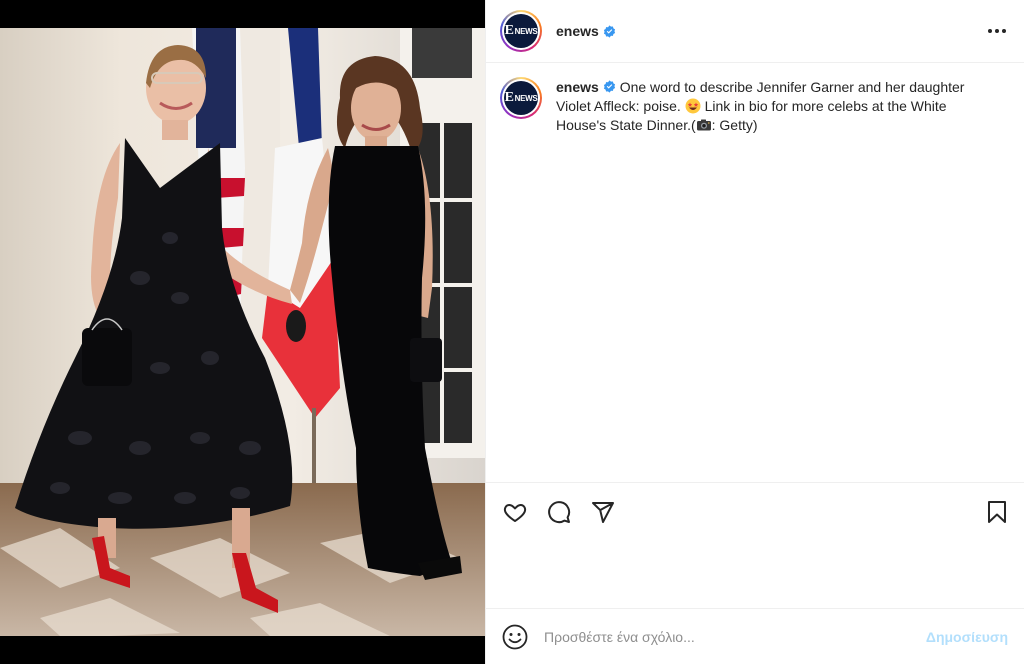  Describe the element at coordinates (559, 512) in the screenshot. I see `comment-icon` at that location.